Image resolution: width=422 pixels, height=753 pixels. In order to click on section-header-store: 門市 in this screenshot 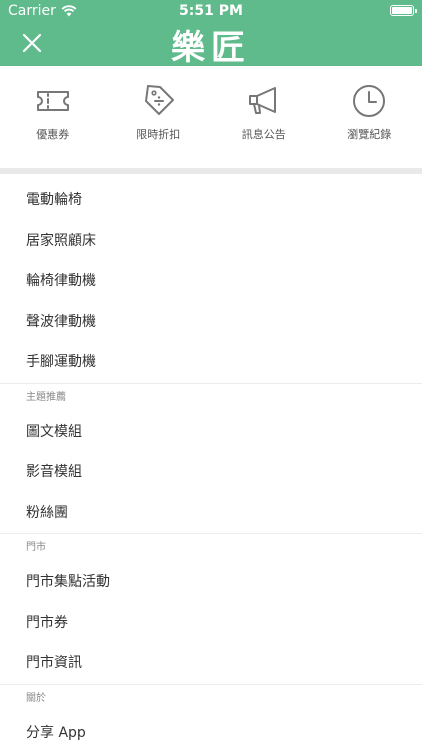, I will do `click(211, 547)`.